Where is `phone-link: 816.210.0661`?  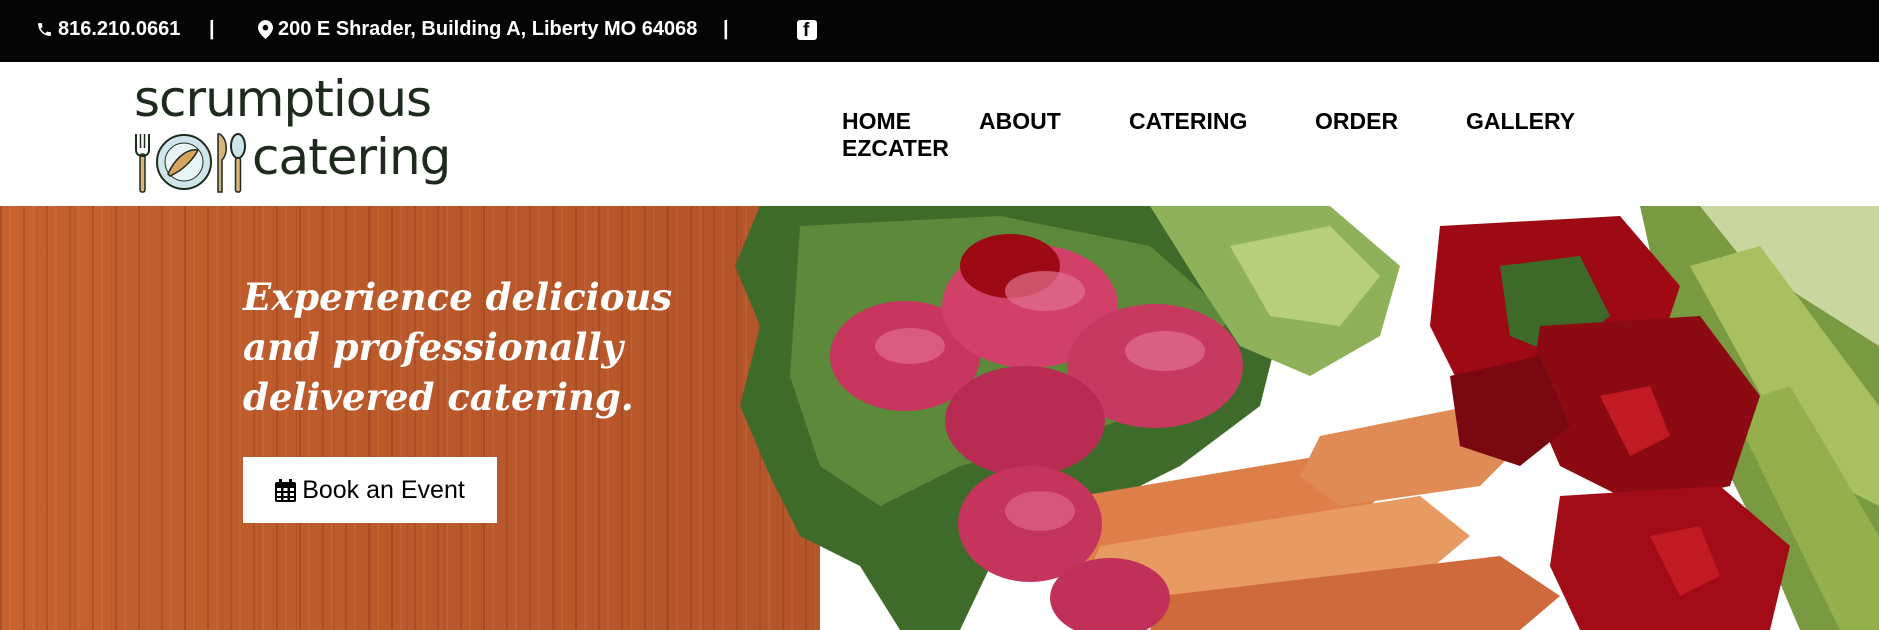 phone-link: 816.210.0661 is located at coordinates (108, 29).